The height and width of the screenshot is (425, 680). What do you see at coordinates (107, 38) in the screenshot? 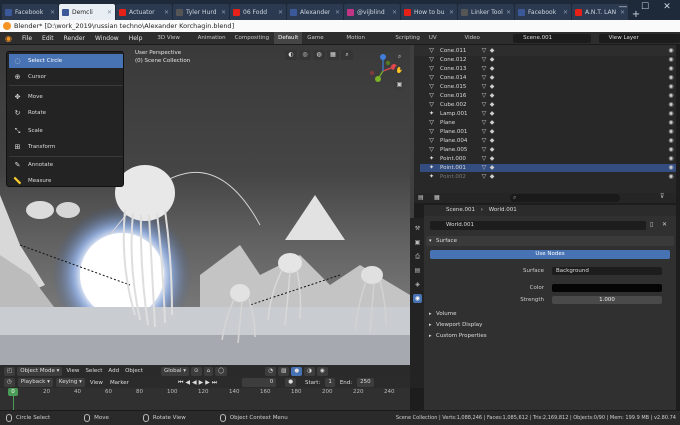
I see `menu-item: Window` at bounding box center [107, 38].